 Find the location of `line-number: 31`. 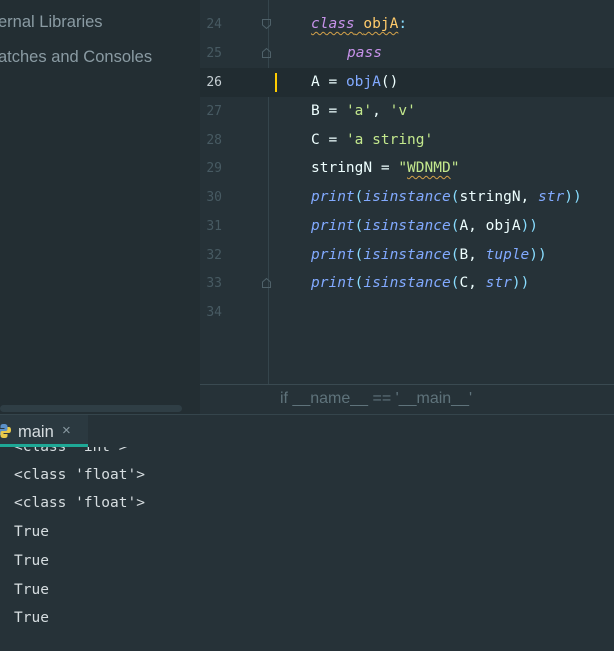

line-number: 31 is located at coordinates (214, 226).